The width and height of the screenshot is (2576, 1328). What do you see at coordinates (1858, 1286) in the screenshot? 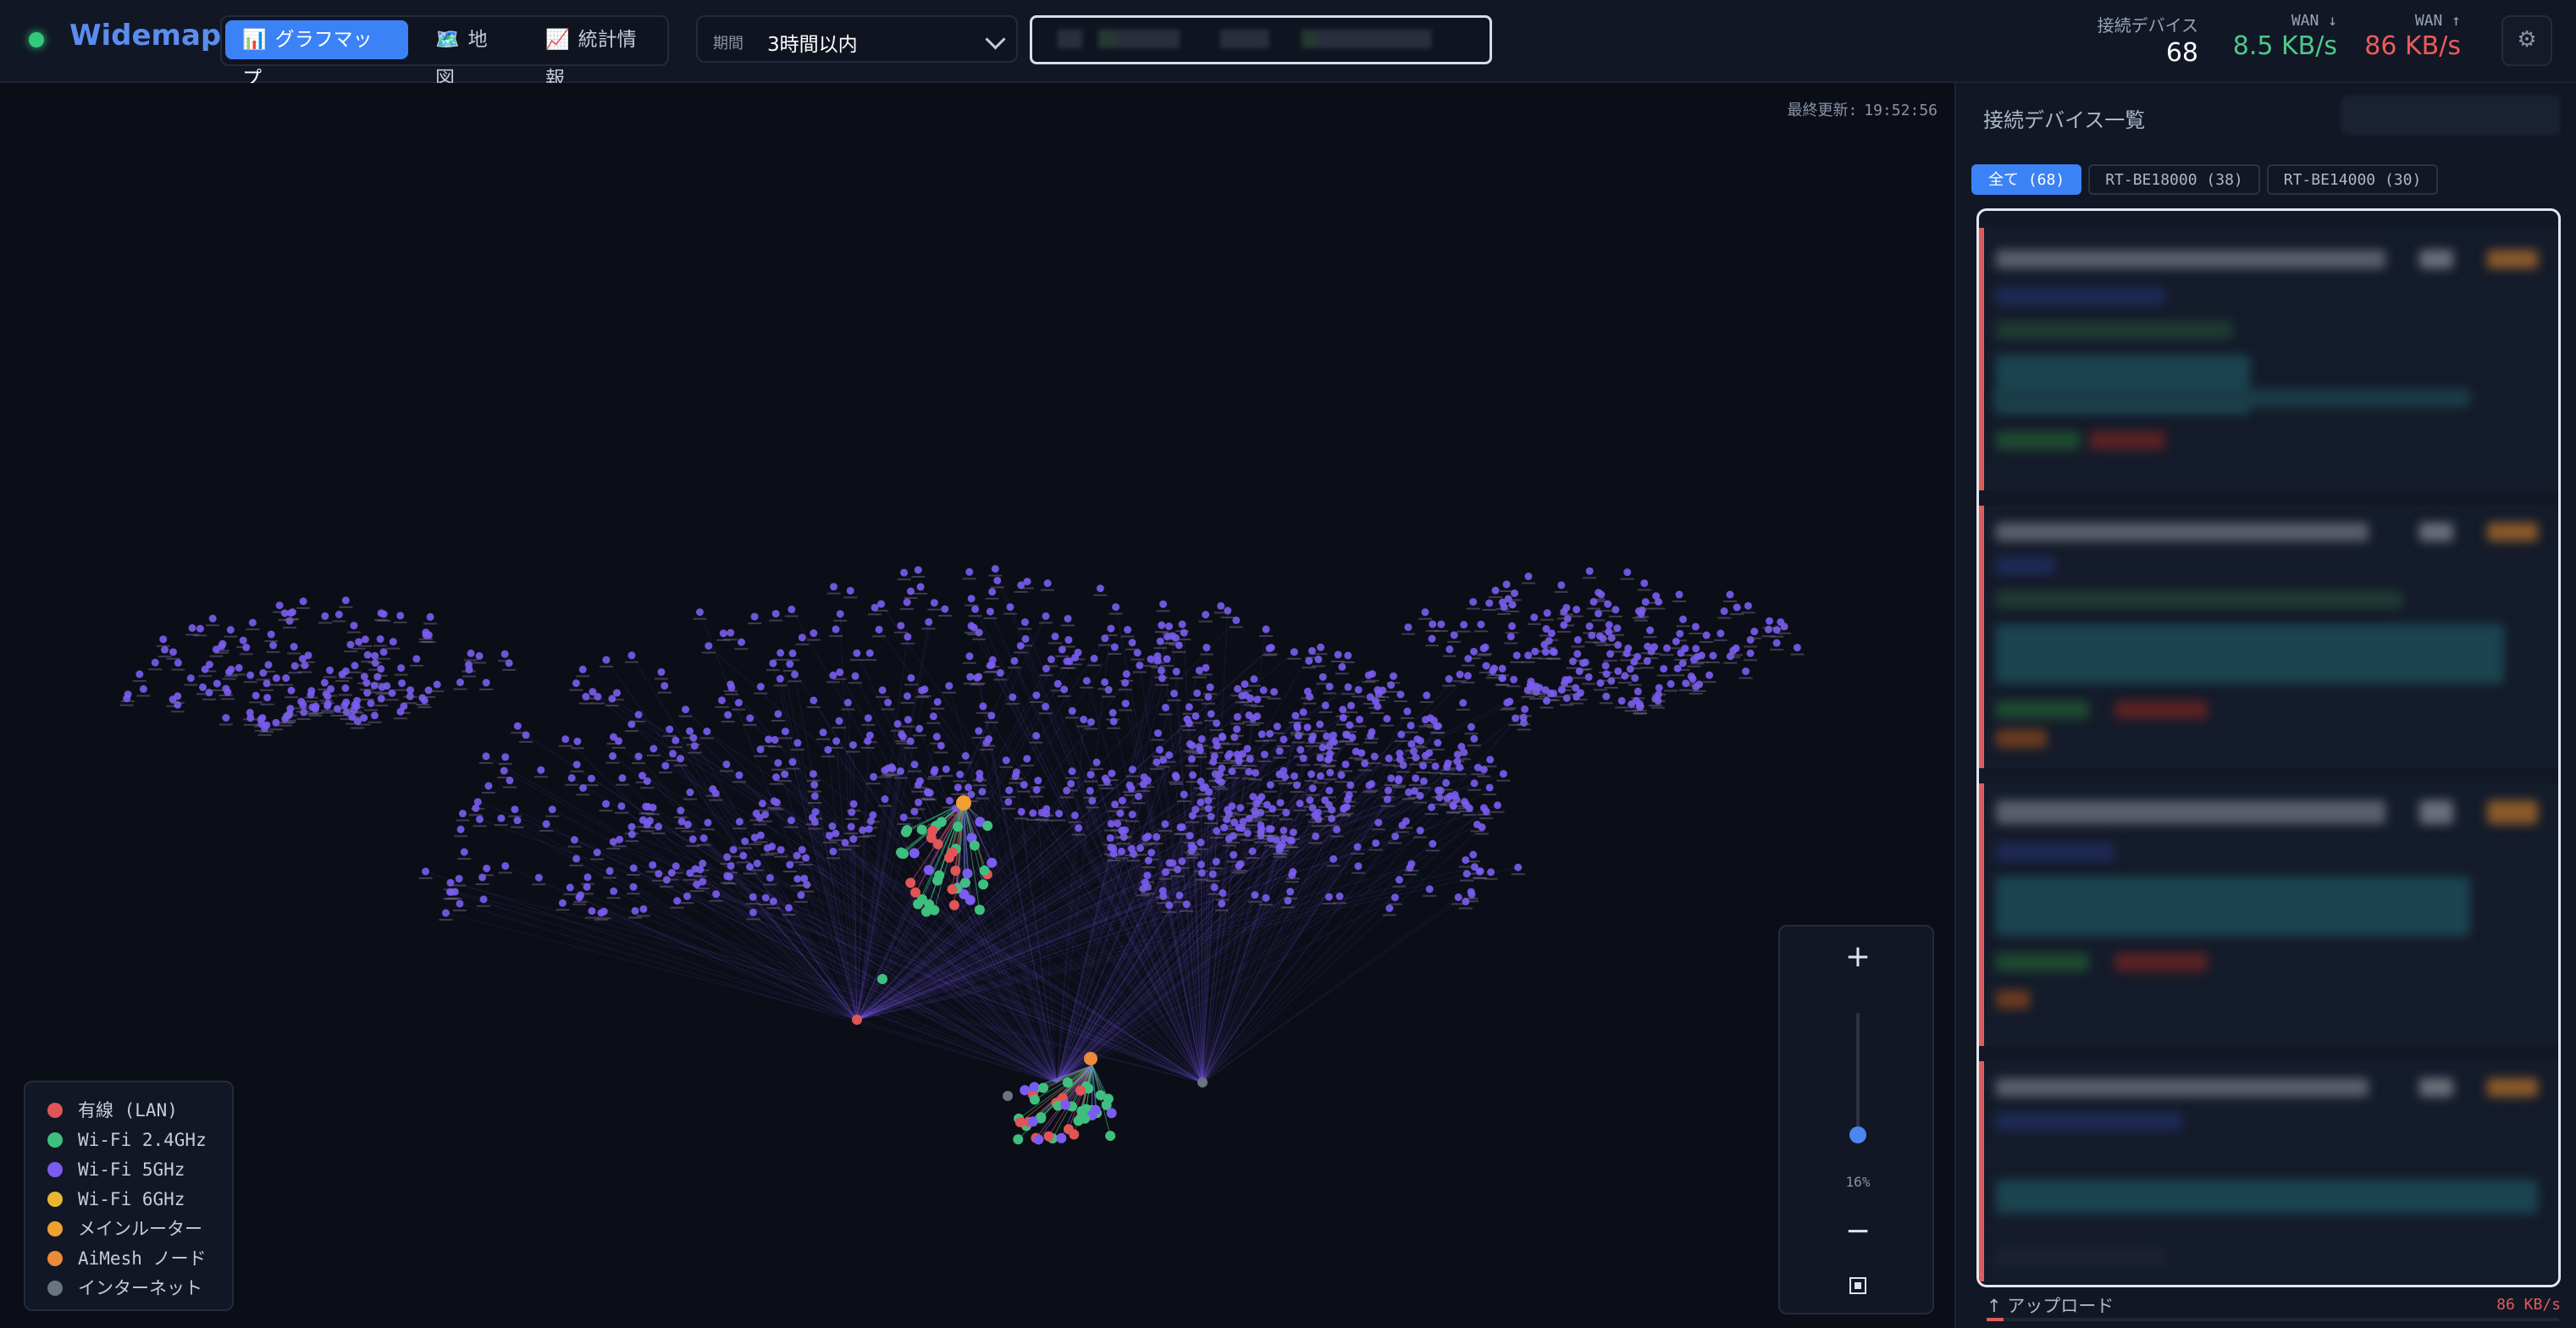
I see `fit-view-icon` at bounding box center [1858, 1286].